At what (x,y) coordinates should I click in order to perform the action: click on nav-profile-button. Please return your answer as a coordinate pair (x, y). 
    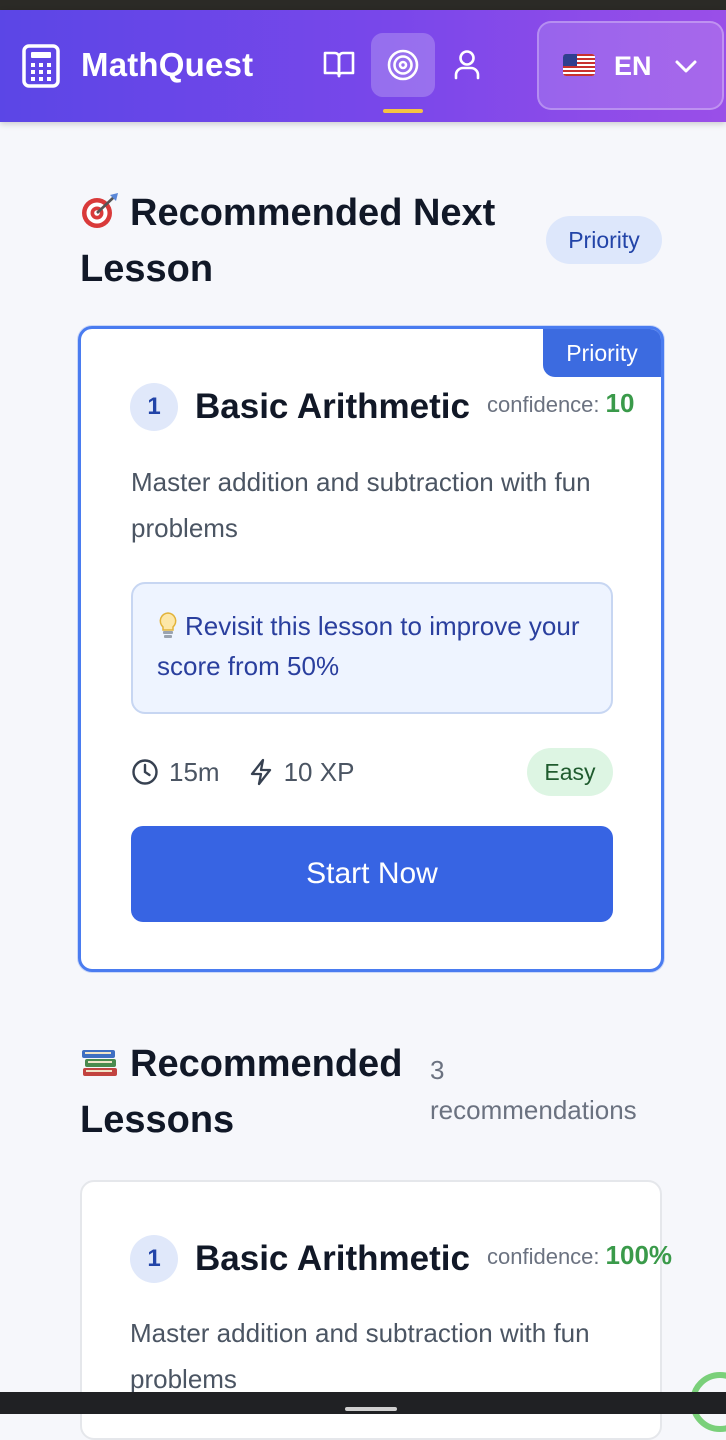
    Looking at the image, I should click on (467, 64).